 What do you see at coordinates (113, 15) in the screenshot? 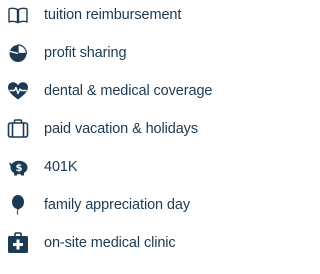
I see `benefit-label: tuition reimbursement` at bounding box center [113, 15].